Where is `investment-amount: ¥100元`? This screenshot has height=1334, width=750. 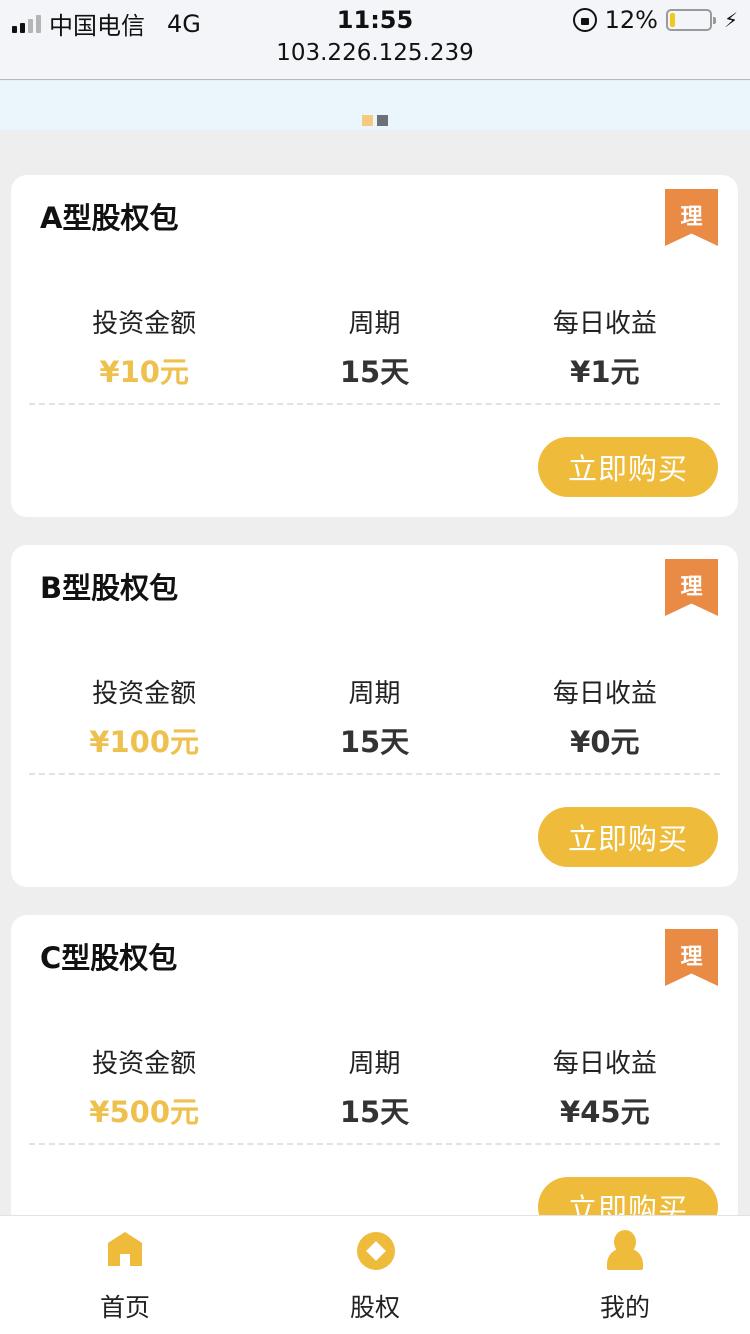
investment-amount: ¥100元 is located at coordinates (144, 742).